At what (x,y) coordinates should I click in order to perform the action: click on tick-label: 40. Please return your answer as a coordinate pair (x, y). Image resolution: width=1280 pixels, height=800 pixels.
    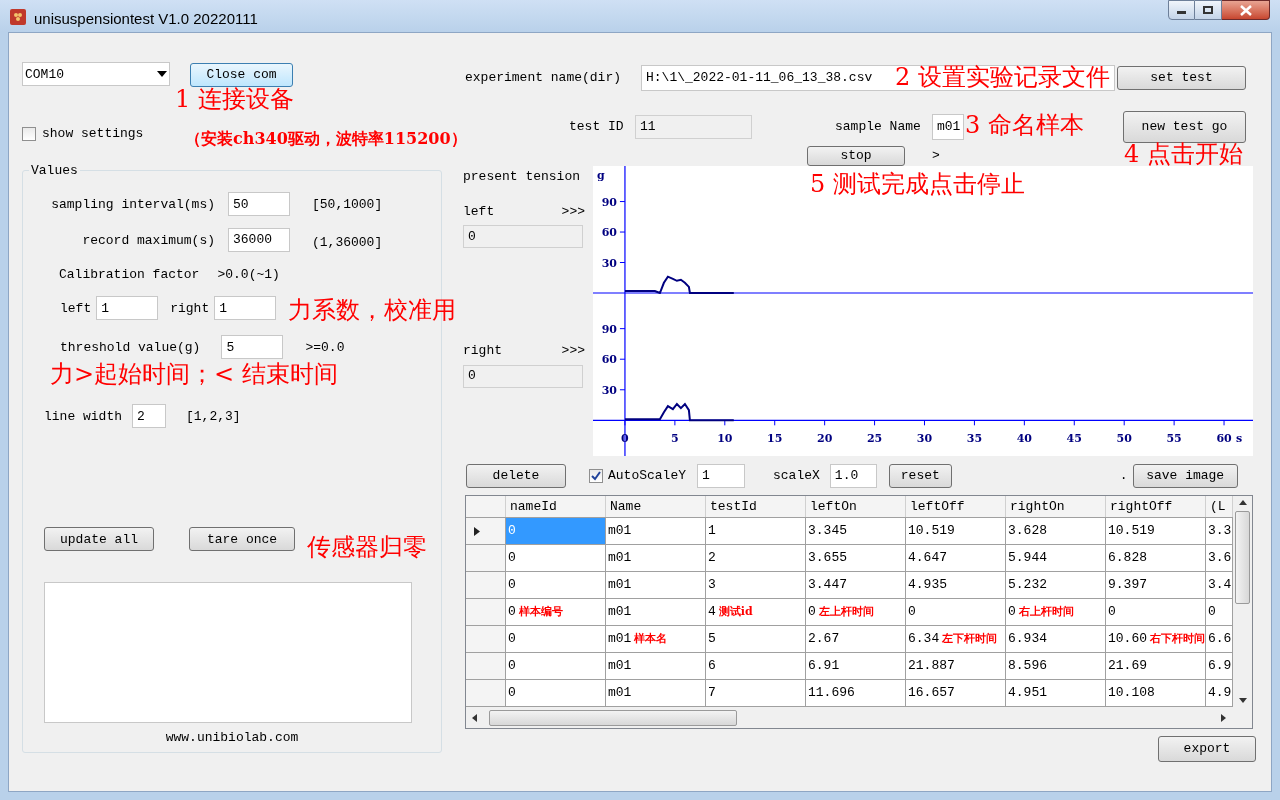
    Looking at the image, I should click on (1024, 439).